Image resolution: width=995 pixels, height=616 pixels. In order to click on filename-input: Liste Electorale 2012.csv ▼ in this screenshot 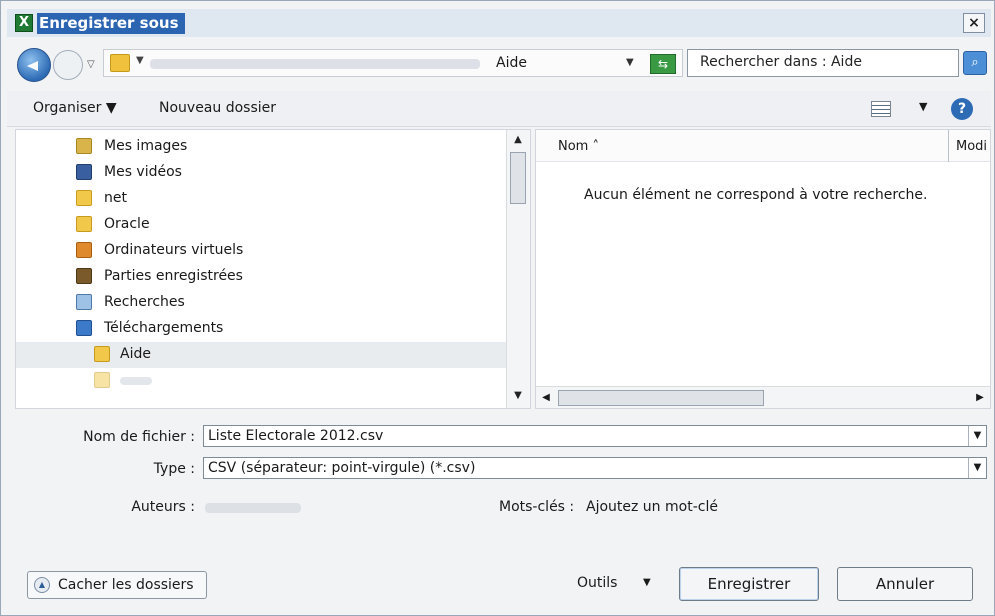, I will do `click(595, 436)`.